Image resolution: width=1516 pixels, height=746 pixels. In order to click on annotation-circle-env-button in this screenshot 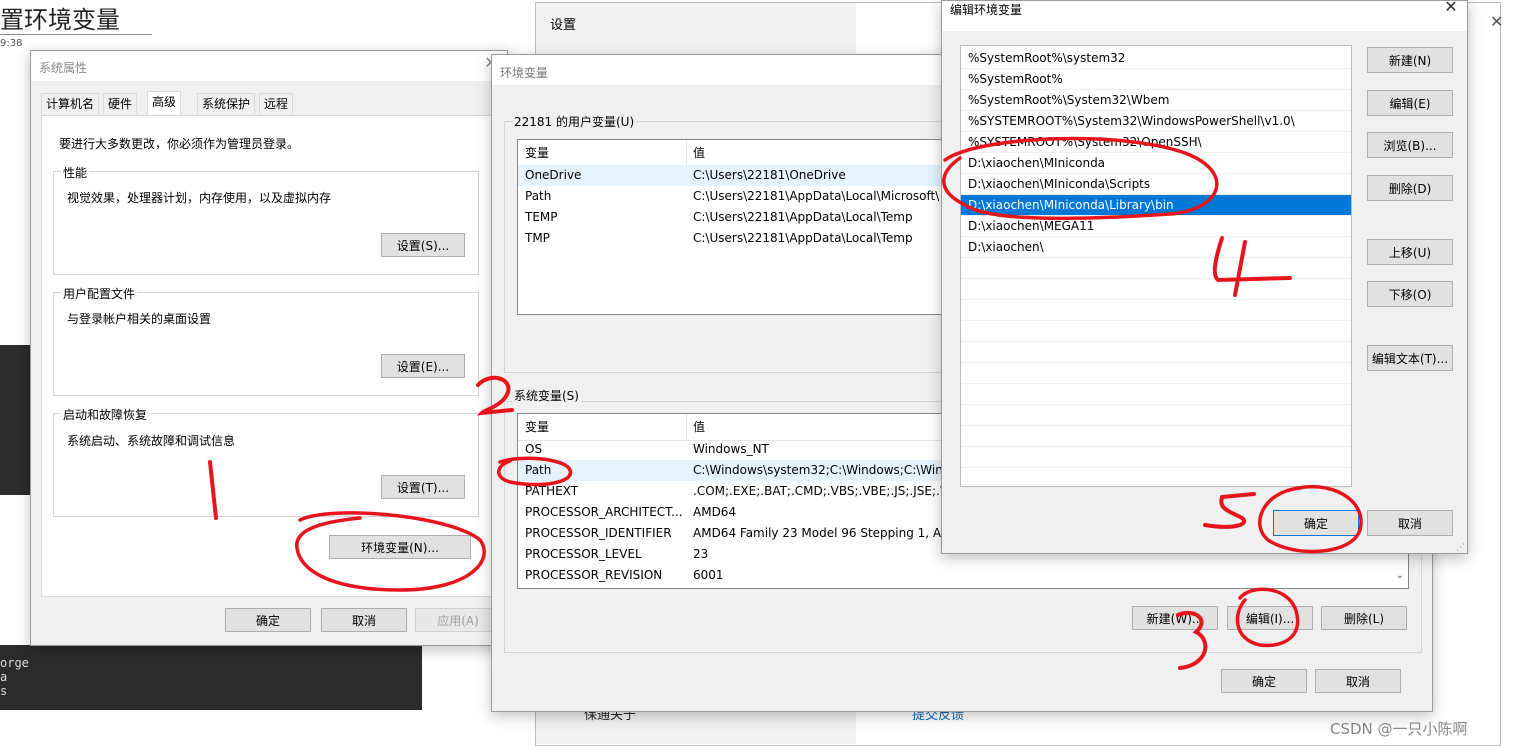, I will do `click(390, 551)`.